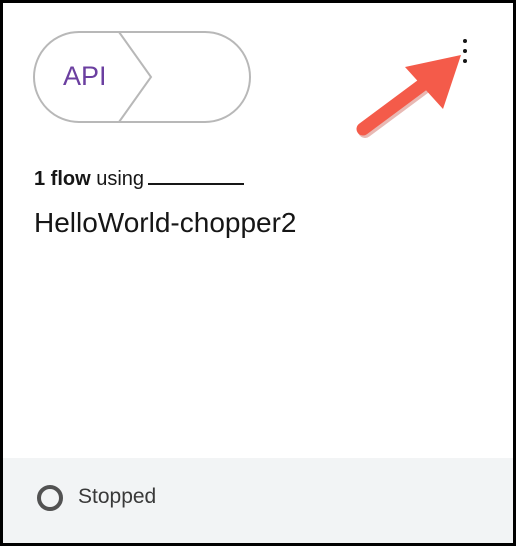 This screenshot has height=546, width=516. I want to click on redacted-field, so click(196, 177).